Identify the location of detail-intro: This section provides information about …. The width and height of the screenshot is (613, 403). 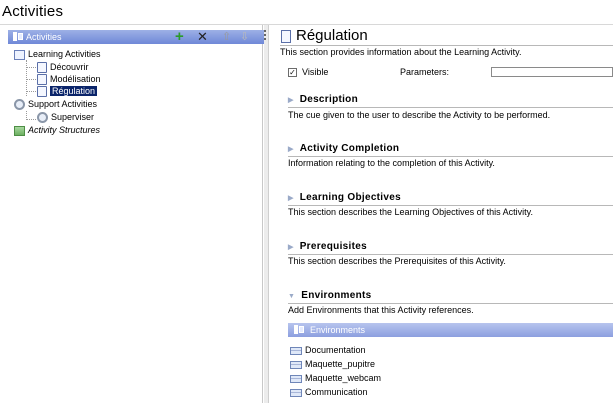
(401, 52).